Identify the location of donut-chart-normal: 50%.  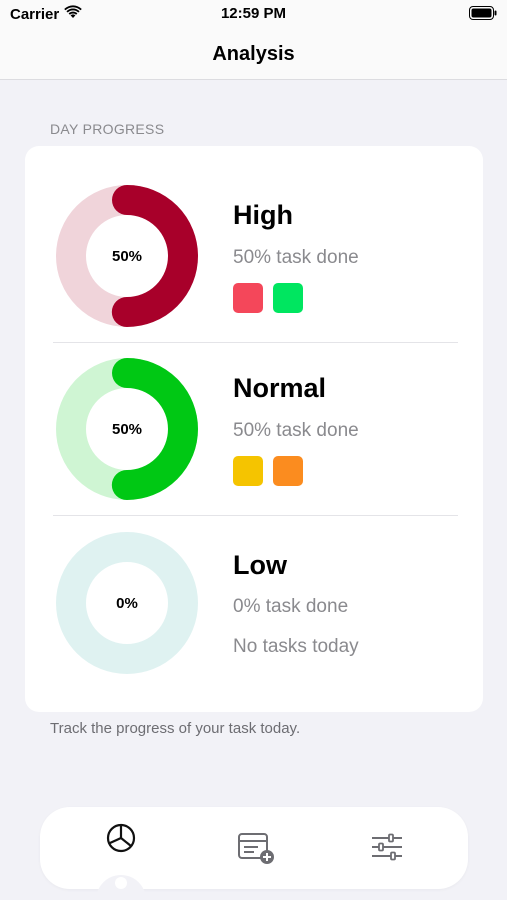
(127, 429).